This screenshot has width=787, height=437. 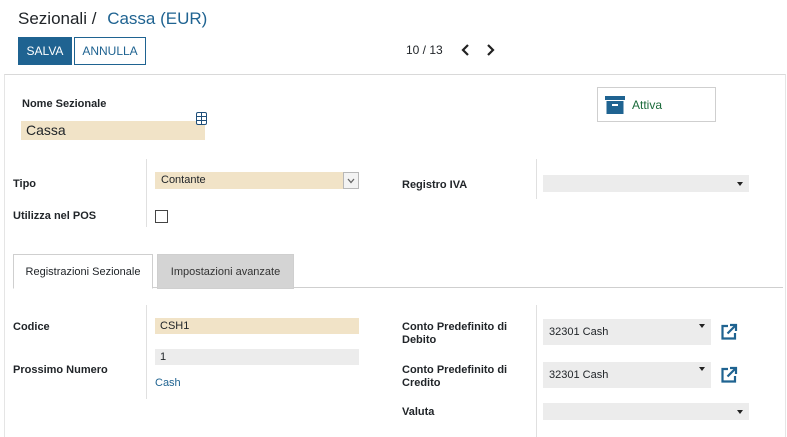 What do you see at coordinates (646, 411) in the screenshot?
I see `currency-select` at bounding box center [646, 411].